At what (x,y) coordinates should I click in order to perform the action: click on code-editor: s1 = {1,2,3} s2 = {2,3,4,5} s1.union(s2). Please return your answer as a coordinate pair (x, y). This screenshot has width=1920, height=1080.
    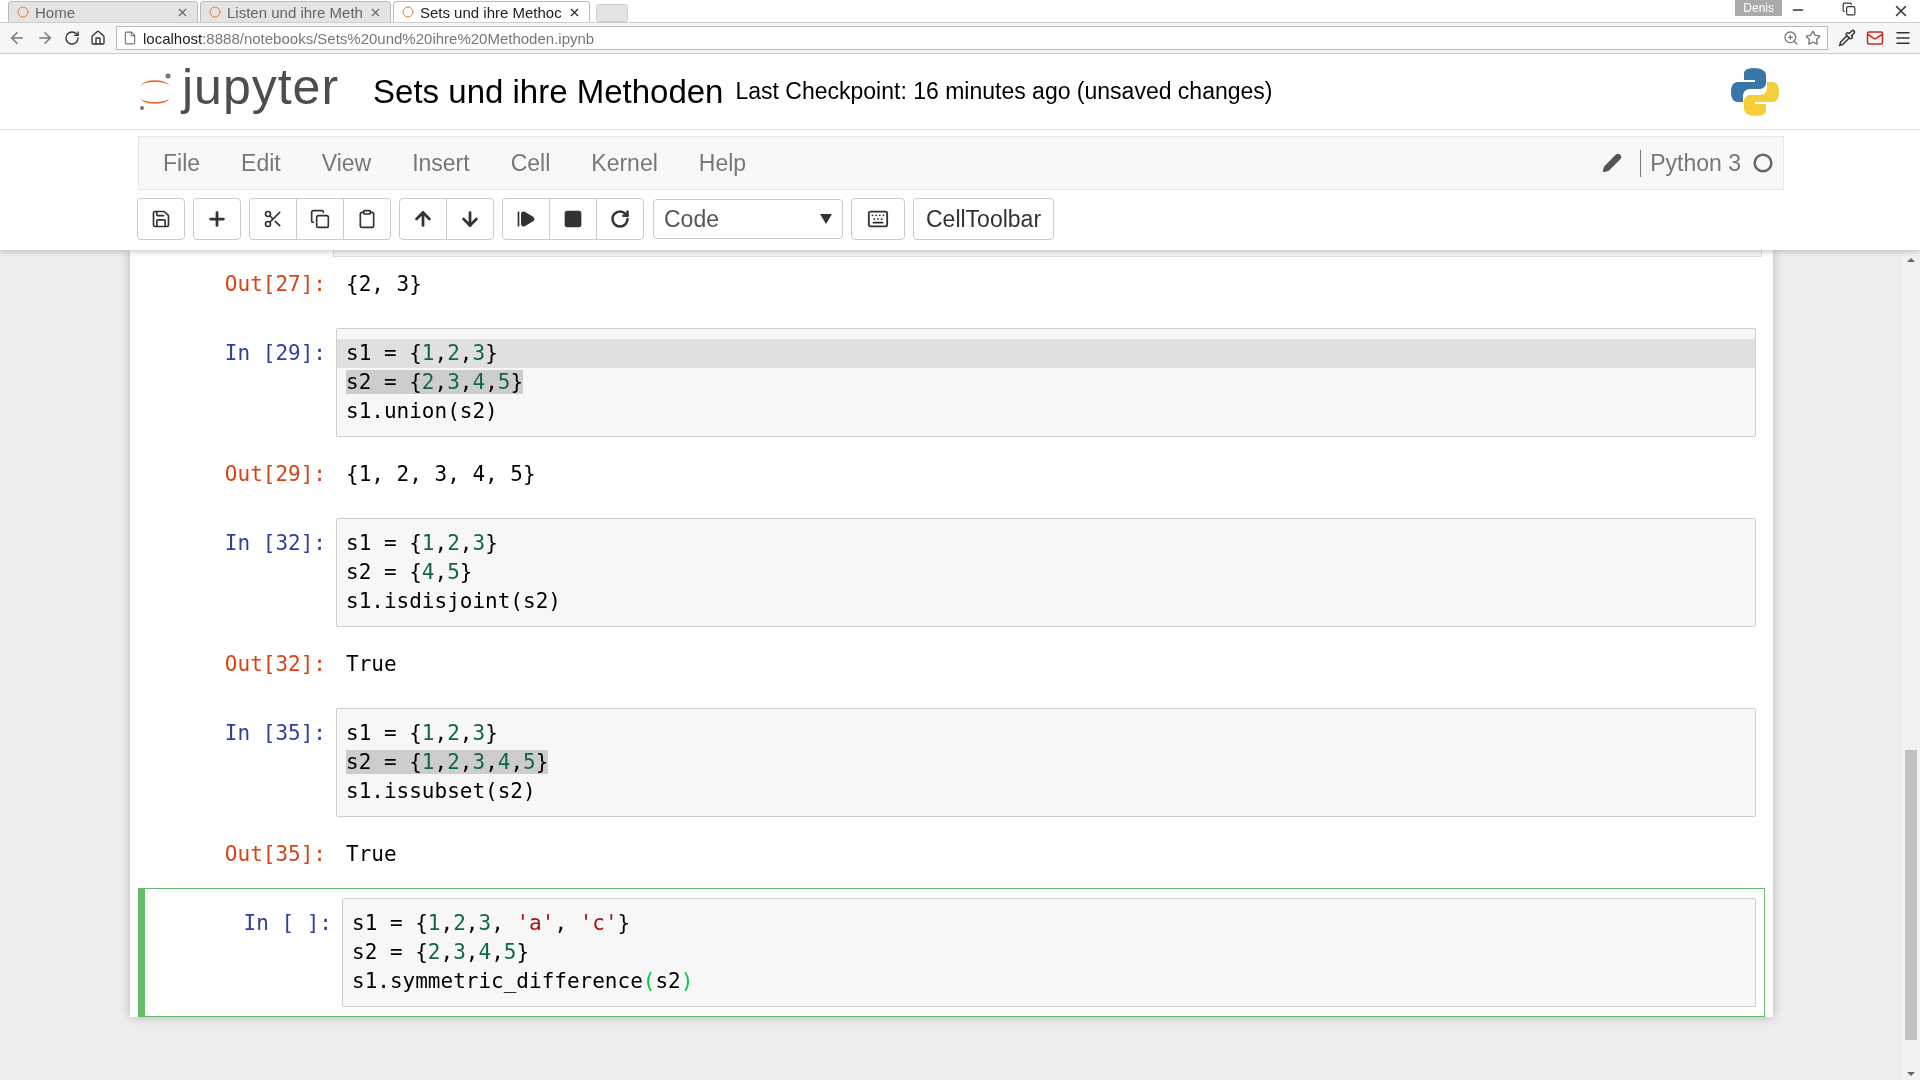
    Looking at the image, I should click on (1046, 382).